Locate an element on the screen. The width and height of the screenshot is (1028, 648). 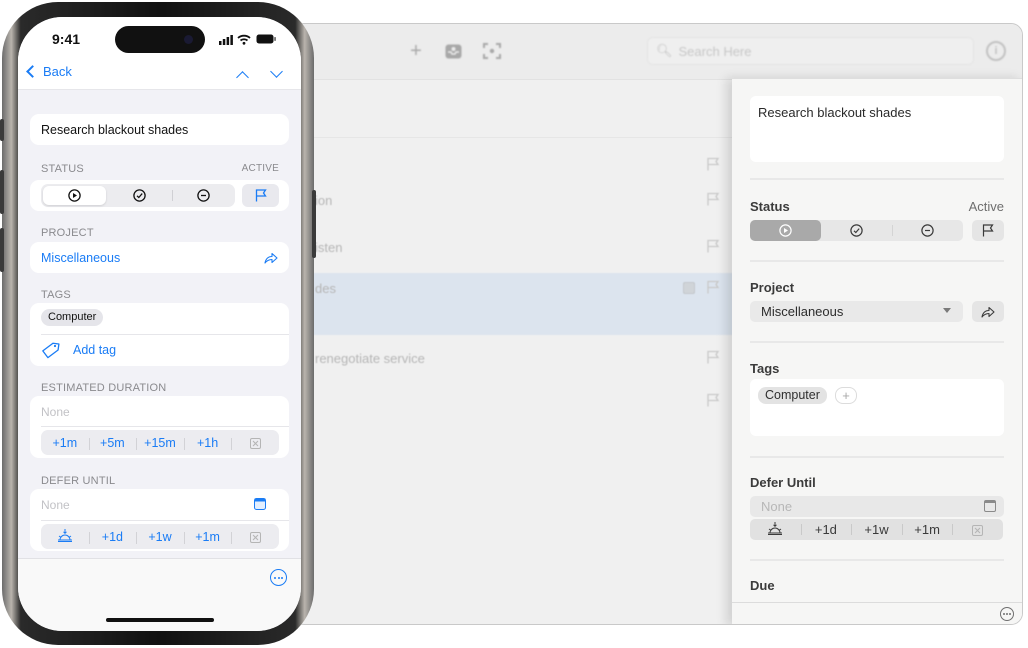
duration-input: None is located at coordinates (55, 412).